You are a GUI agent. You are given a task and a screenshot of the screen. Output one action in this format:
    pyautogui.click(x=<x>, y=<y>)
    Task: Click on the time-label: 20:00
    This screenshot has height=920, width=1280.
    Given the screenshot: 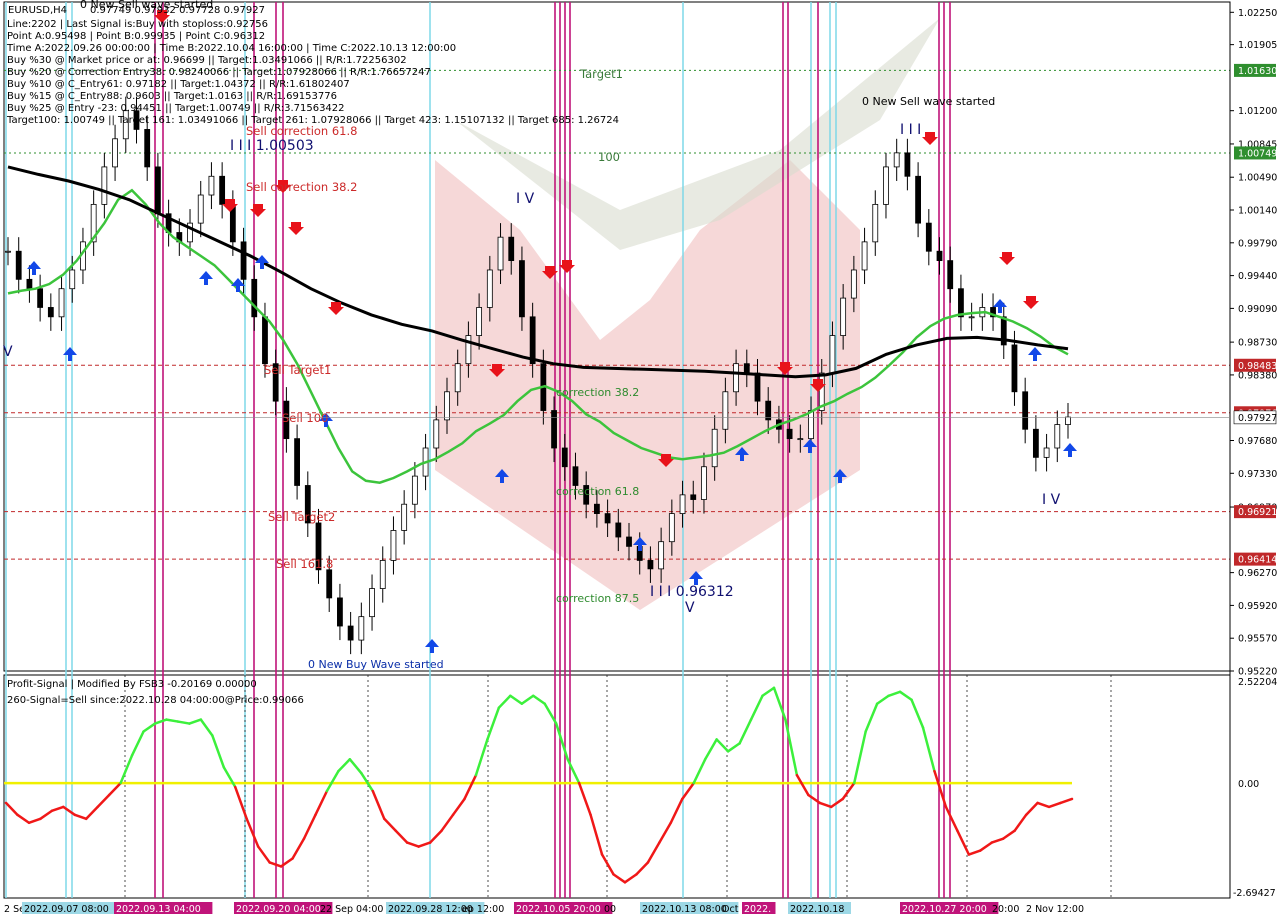 What is the action you would take?
    pyautogui.click(x=1005, y=909)
    